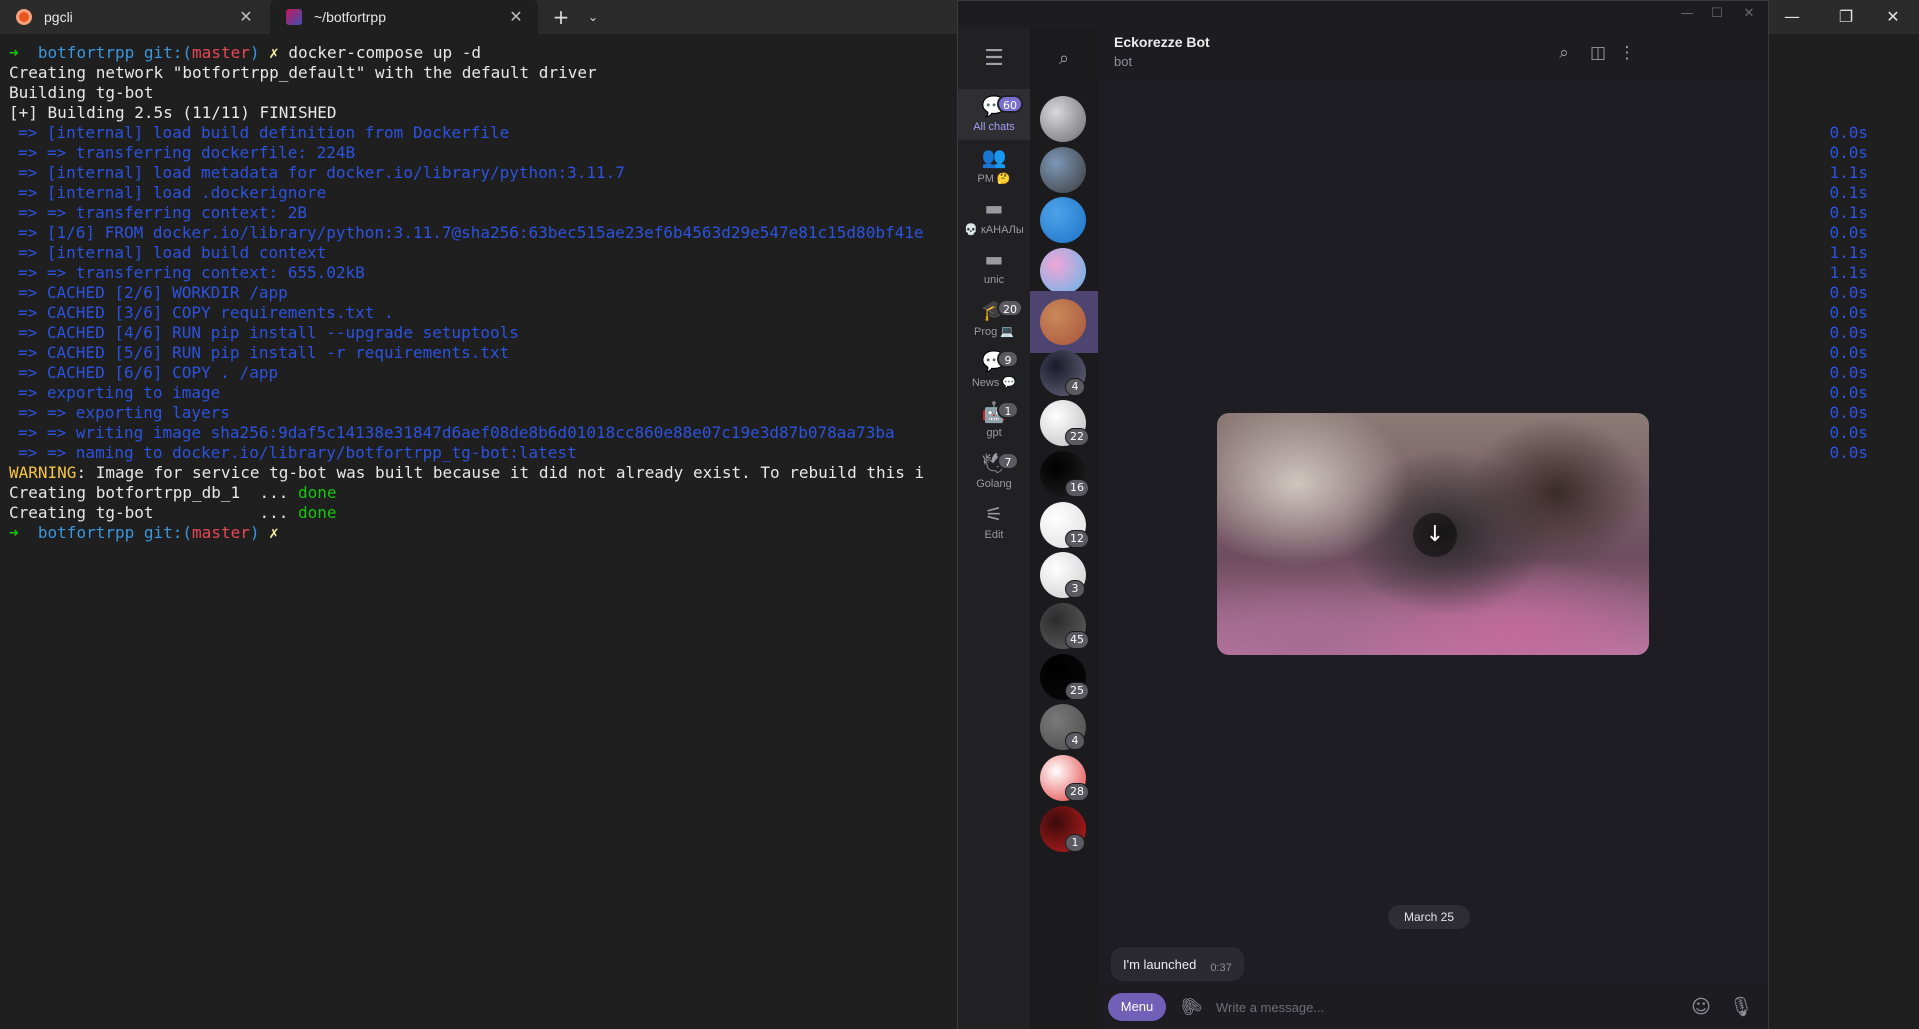 This screenshot has width=1919, height=1029. Describe the element at coordinates (994, 59) in the screenshot. I see `hamburger-menu-icon: ☰` at that location.